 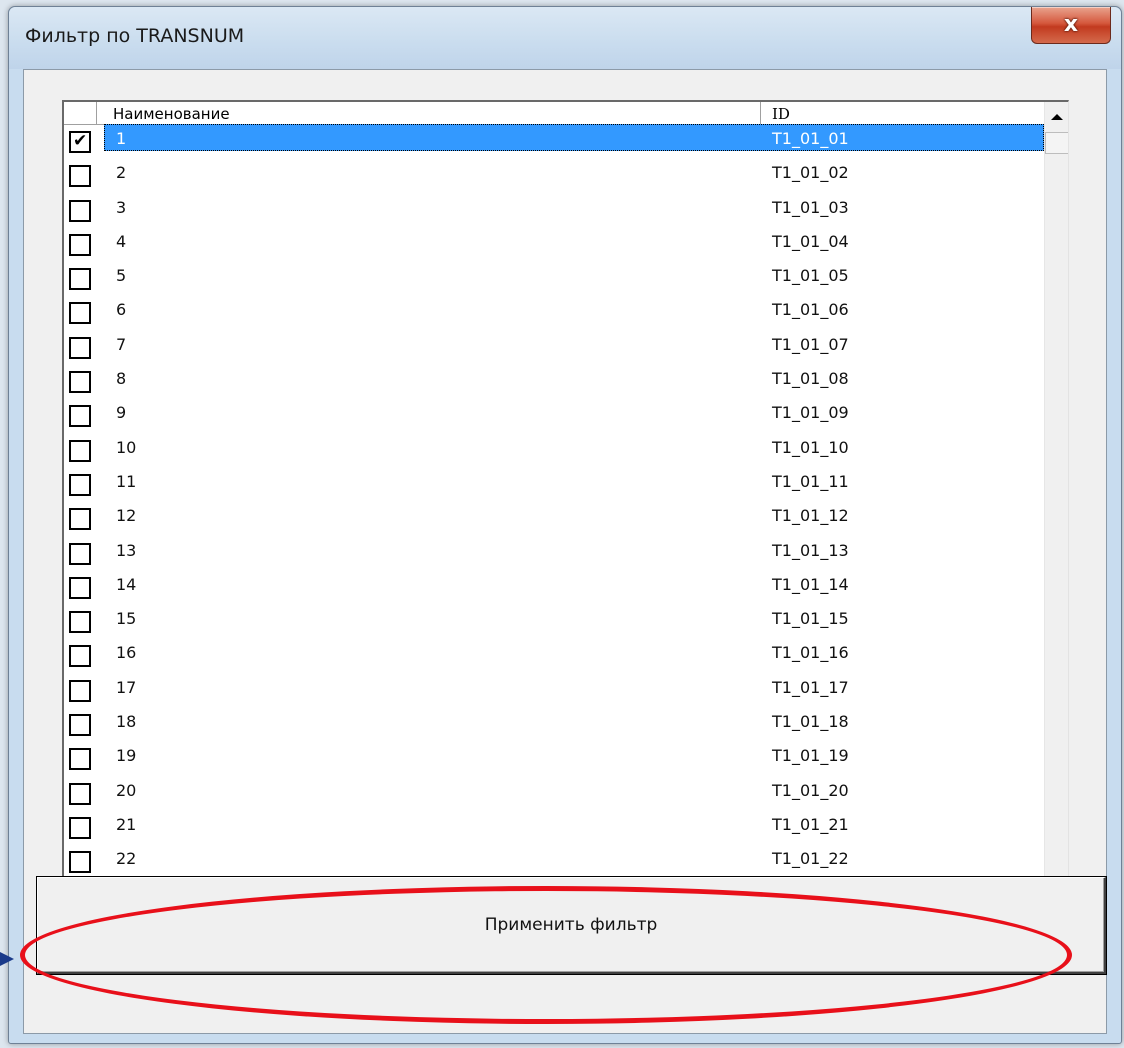 I want to click on pointer-arrow-icon, so click(x=7, y=959).